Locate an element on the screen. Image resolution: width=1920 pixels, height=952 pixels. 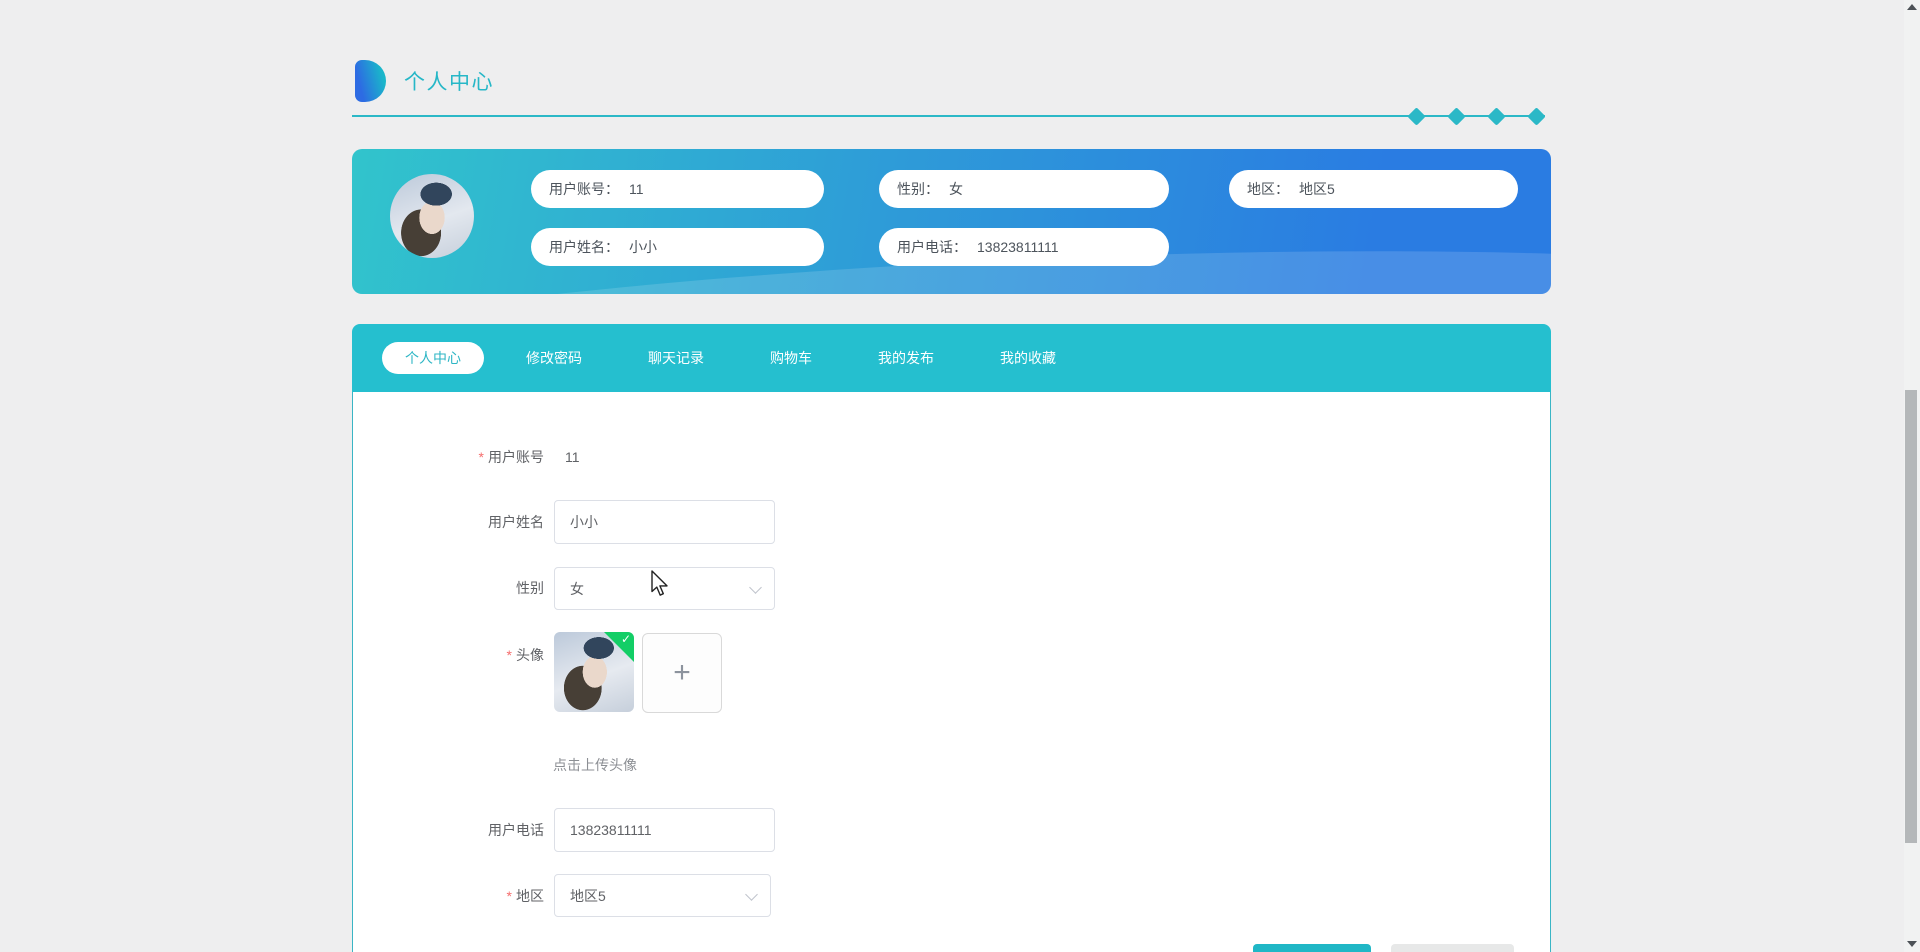
scroll-up-arrow-icon is located at coordinates (1912, 7).